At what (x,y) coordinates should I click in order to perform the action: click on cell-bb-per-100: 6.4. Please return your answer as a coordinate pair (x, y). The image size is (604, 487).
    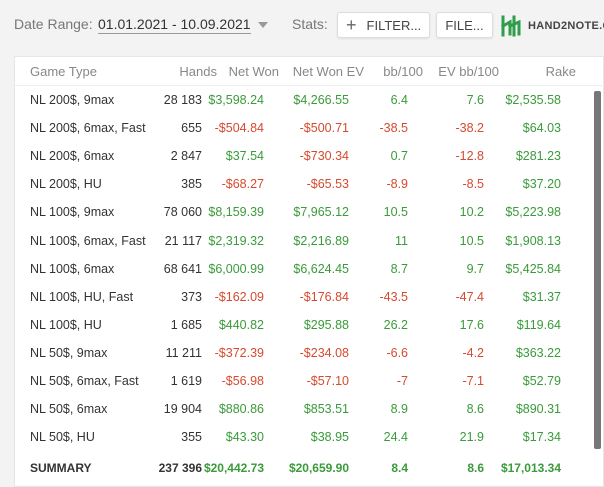
    Looking at the image, I should click on (399, 100).